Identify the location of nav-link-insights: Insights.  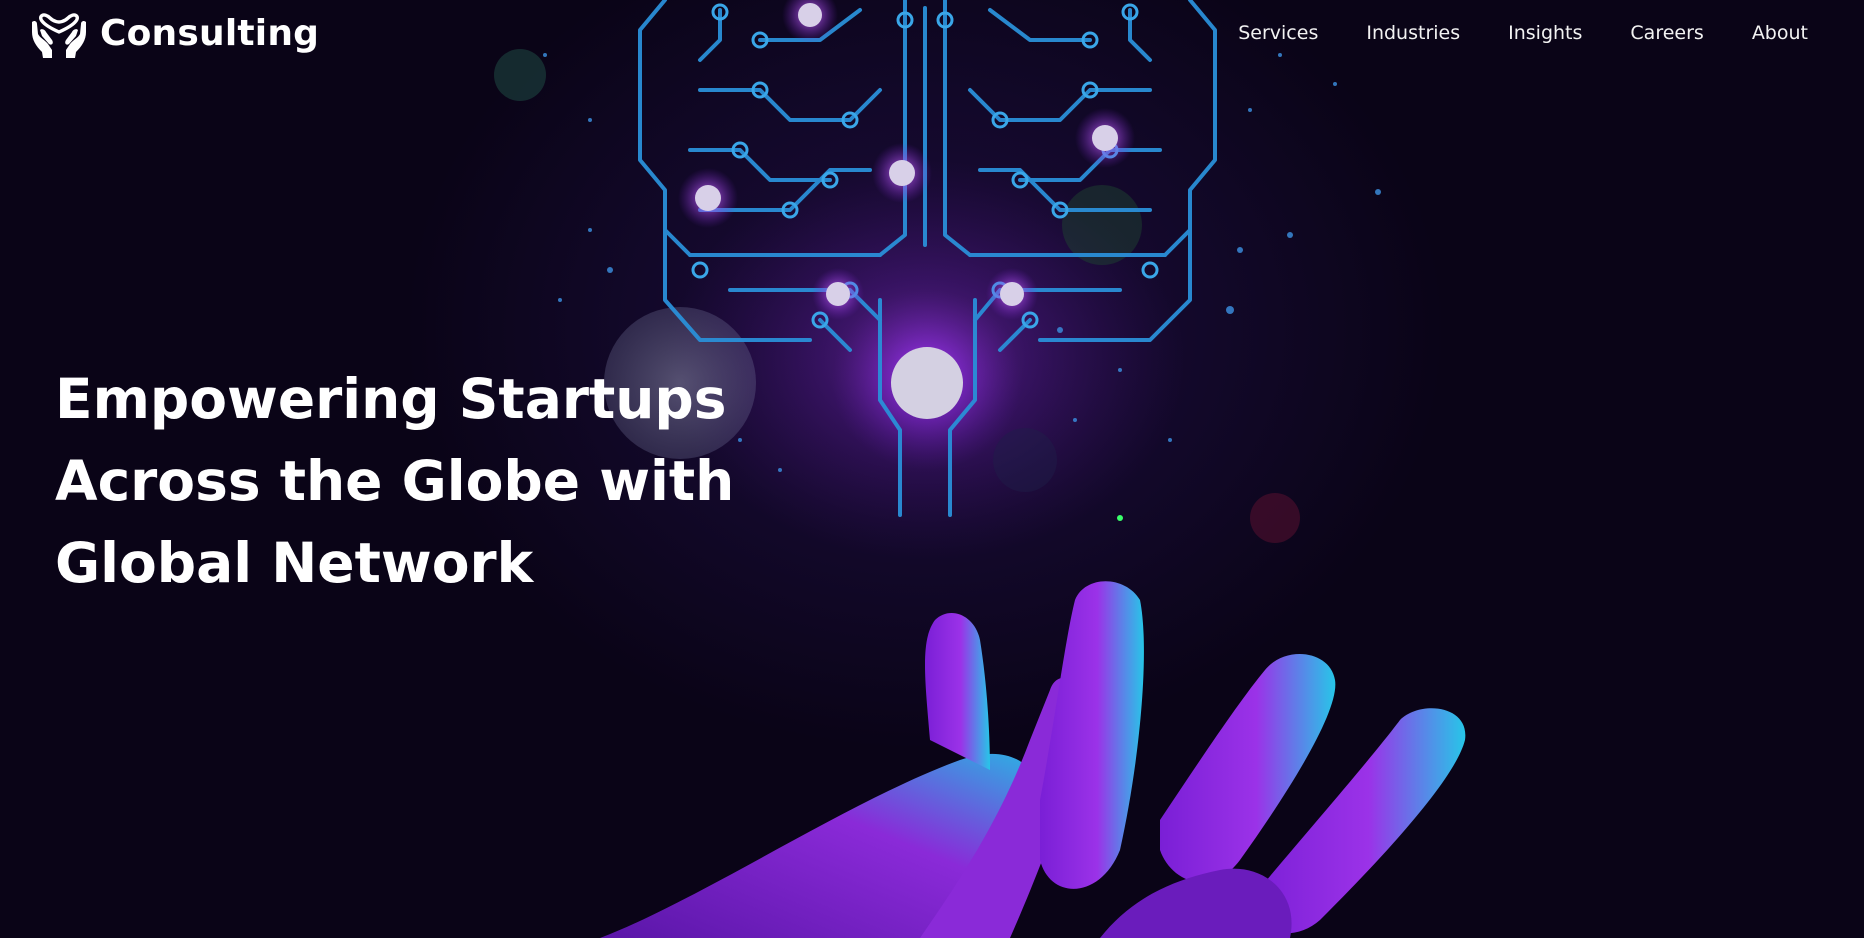
(1545, 33).